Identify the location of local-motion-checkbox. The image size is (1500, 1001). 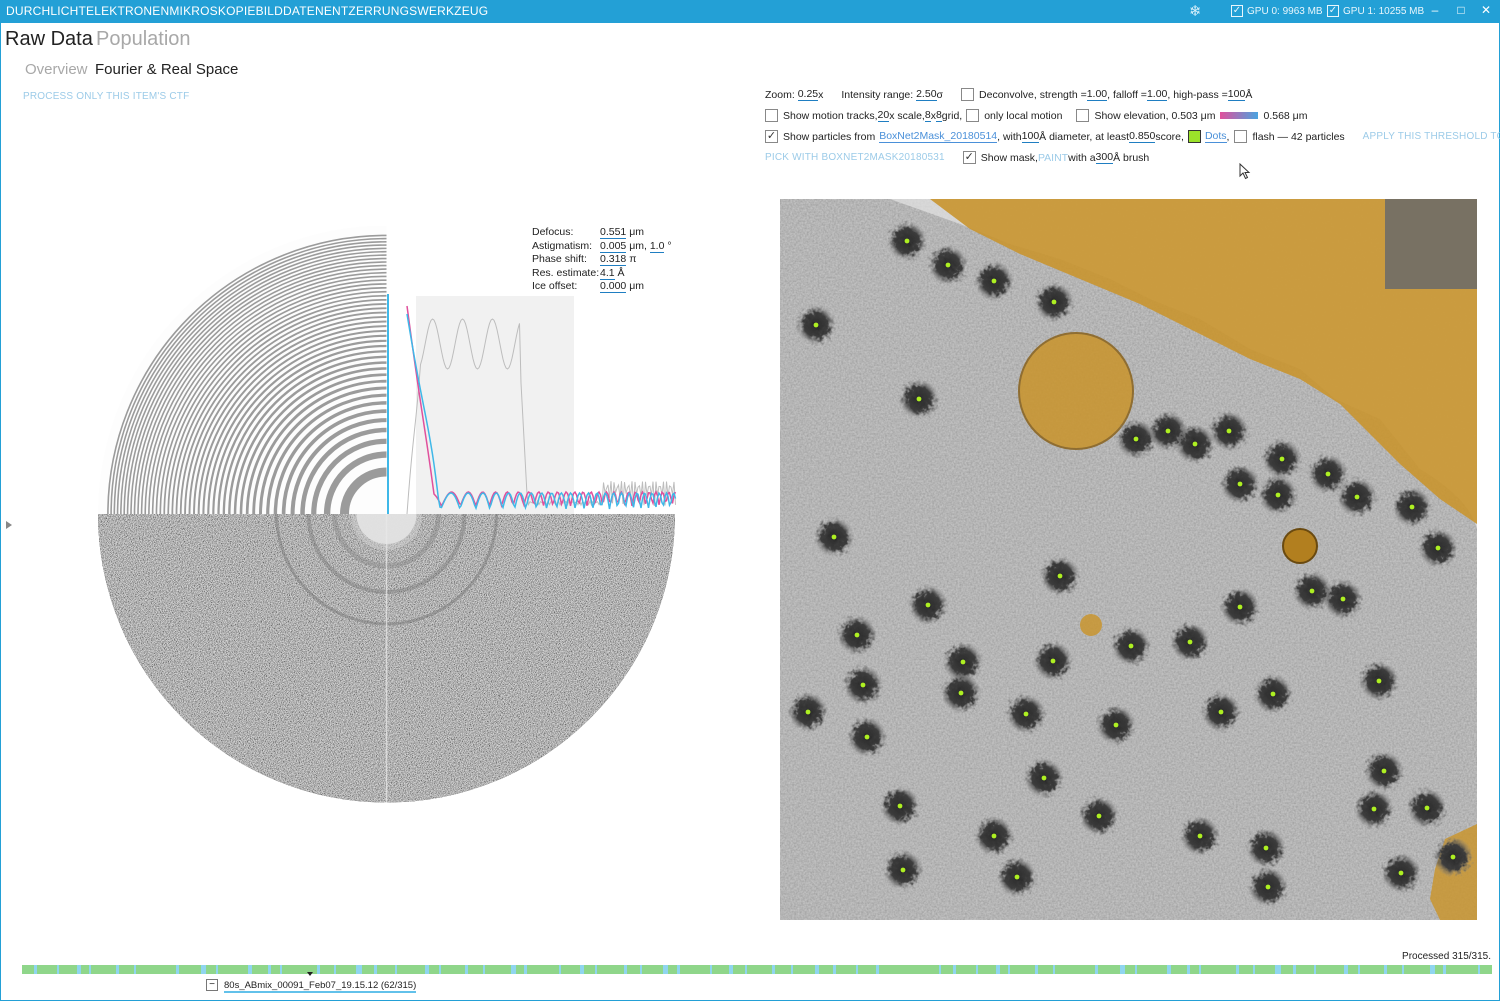
(973, 115).